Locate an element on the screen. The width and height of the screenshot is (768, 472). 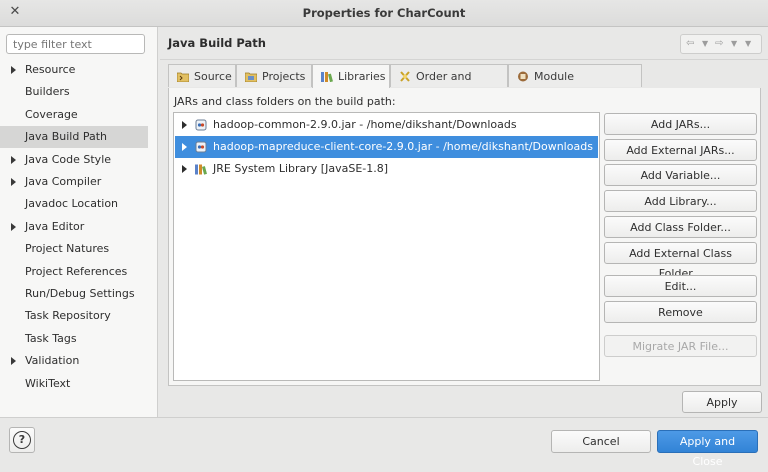
nav-item-label: WikiText is located at coordinates (48, 383).